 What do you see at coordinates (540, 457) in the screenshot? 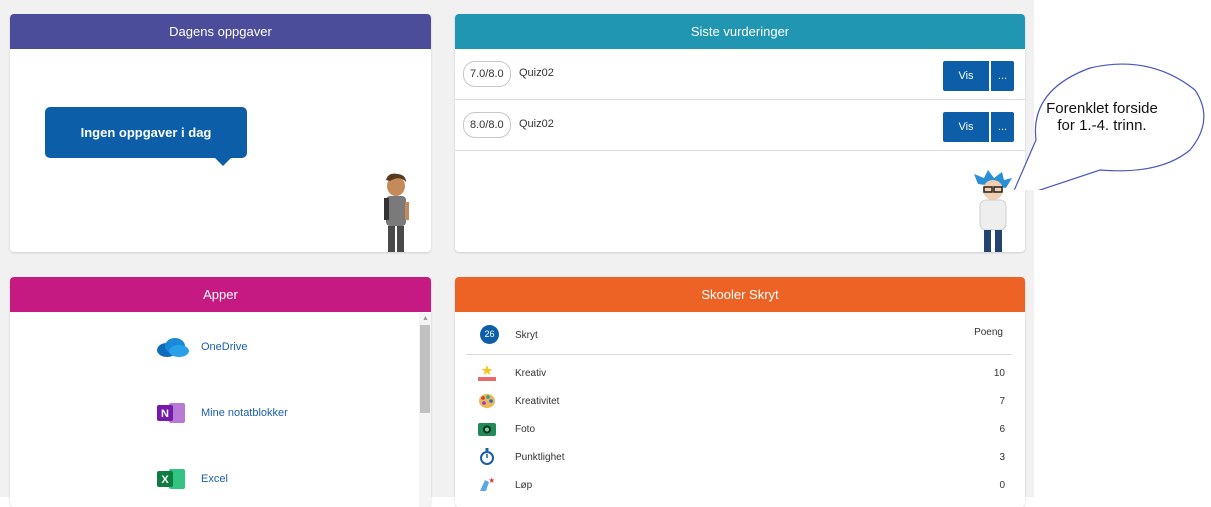
I see `brag-label: Punktlighet` at bounding box center [540, 457].